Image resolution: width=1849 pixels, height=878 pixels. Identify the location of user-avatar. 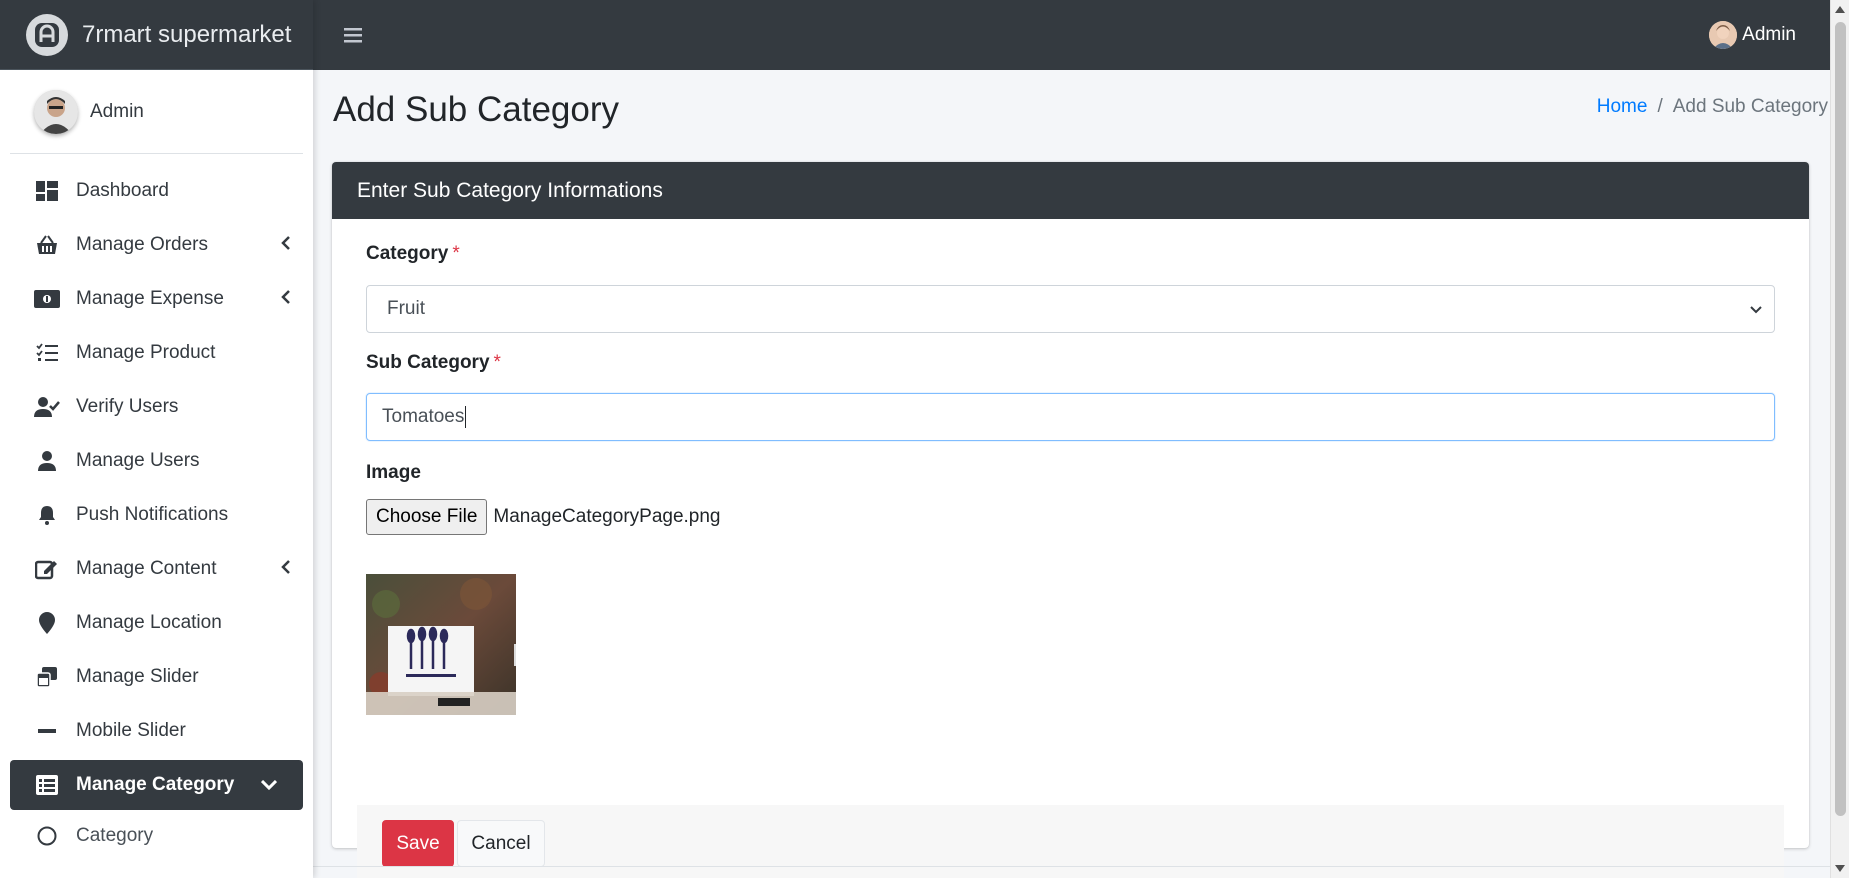
(56, 111).